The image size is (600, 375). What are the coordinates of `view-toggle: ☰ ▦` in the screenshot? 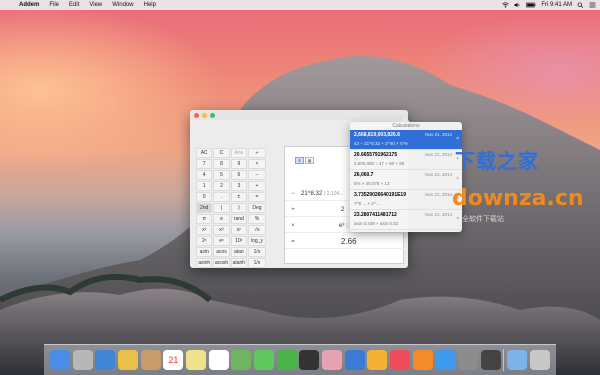 It's located at (304, 160).